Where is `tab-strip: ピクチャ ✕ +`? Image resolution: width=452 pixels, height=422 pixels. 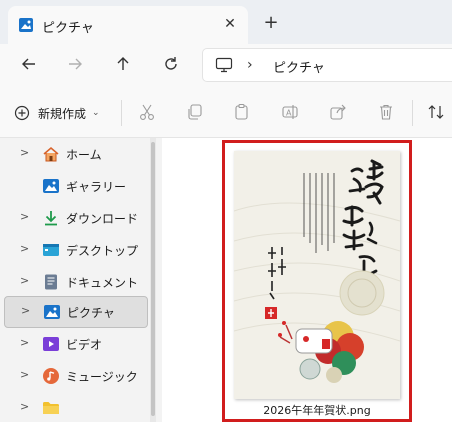 tab-strip: ピクチャ ✕ + is located at coordinates (226, 22).